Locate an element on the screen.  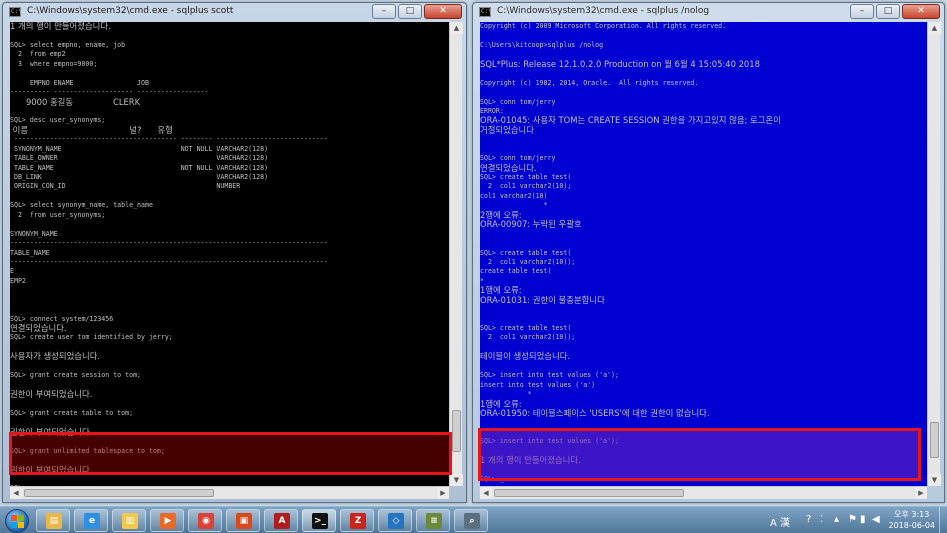
windows-logo-icon is located at coordinates (14, 518).